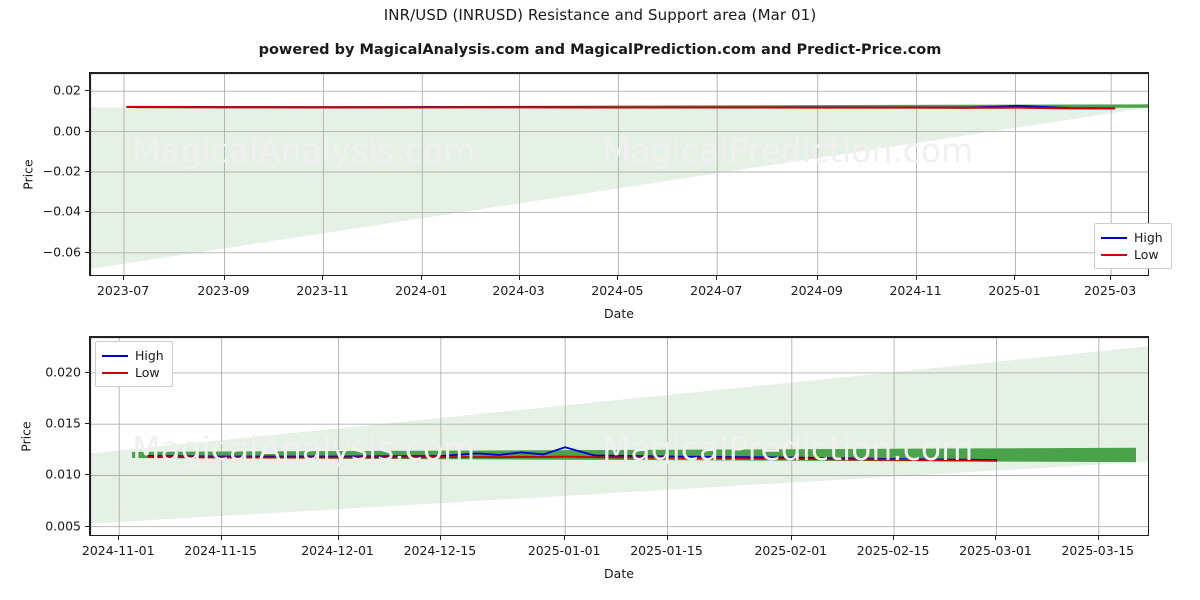 This screenshot has height=600, width=1200. Describe the element at coordinates (995, 550) in the screenshot. I see `x-axis-tick-label: 2025-03-01` at that location.